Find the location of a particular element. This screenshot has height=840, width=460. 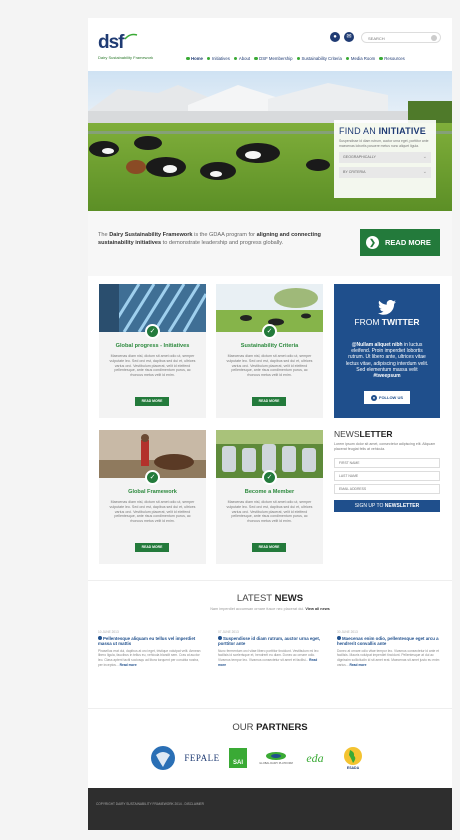

nav-label: Sustainability Criteria is located at coordinates (321, 58).